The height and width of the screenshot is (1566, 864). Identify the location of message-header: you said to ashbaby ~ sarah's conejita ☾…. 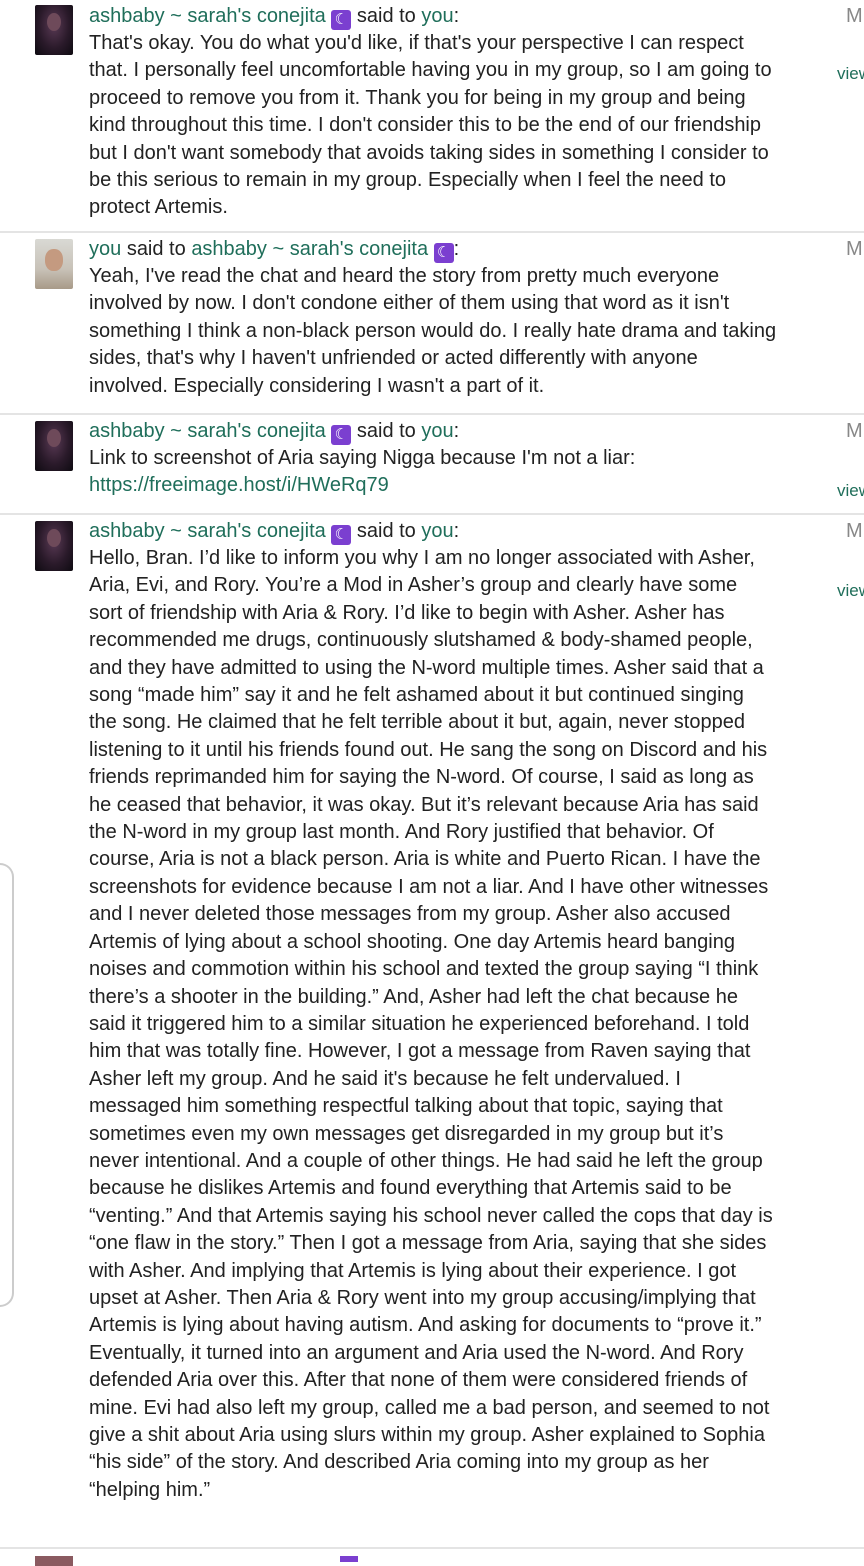
(274, 250).